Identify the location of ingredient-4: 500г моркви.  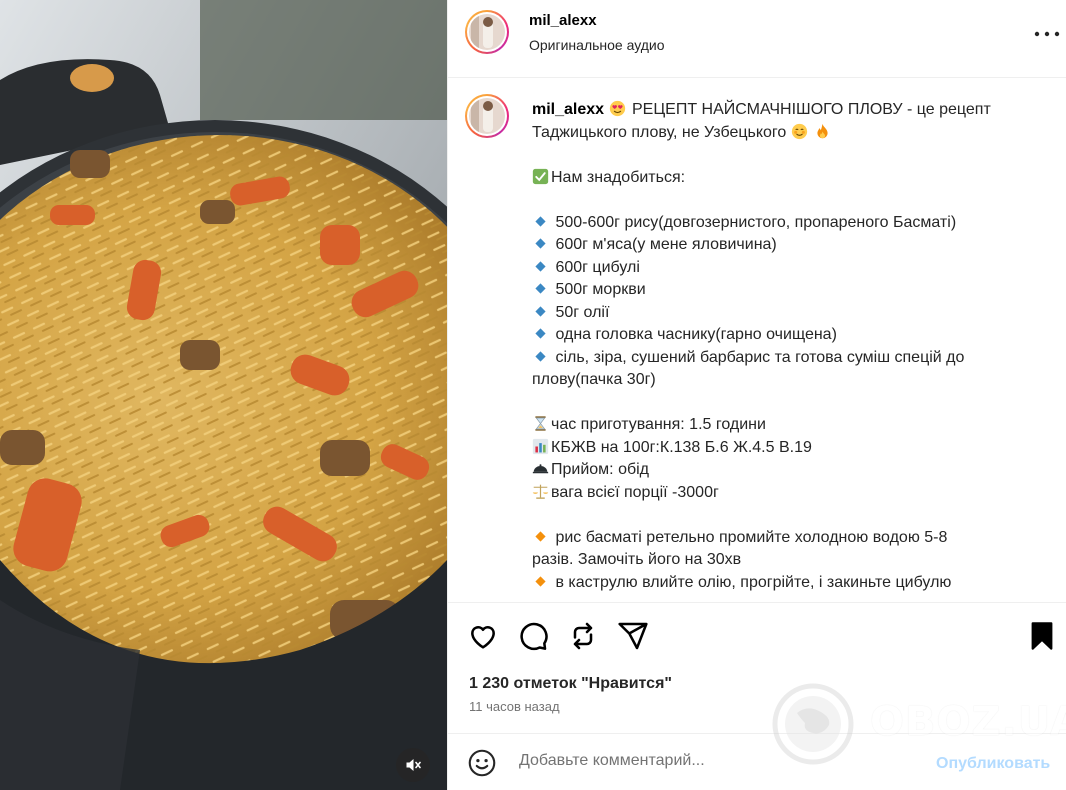
(600, 289).